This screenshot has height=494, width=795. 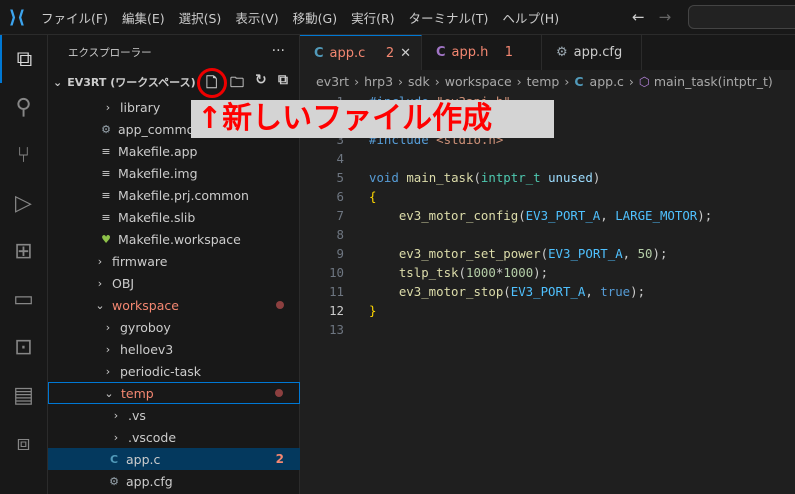 I want to click on tree-item: Capp.c 2, so click(x=174, y=459).